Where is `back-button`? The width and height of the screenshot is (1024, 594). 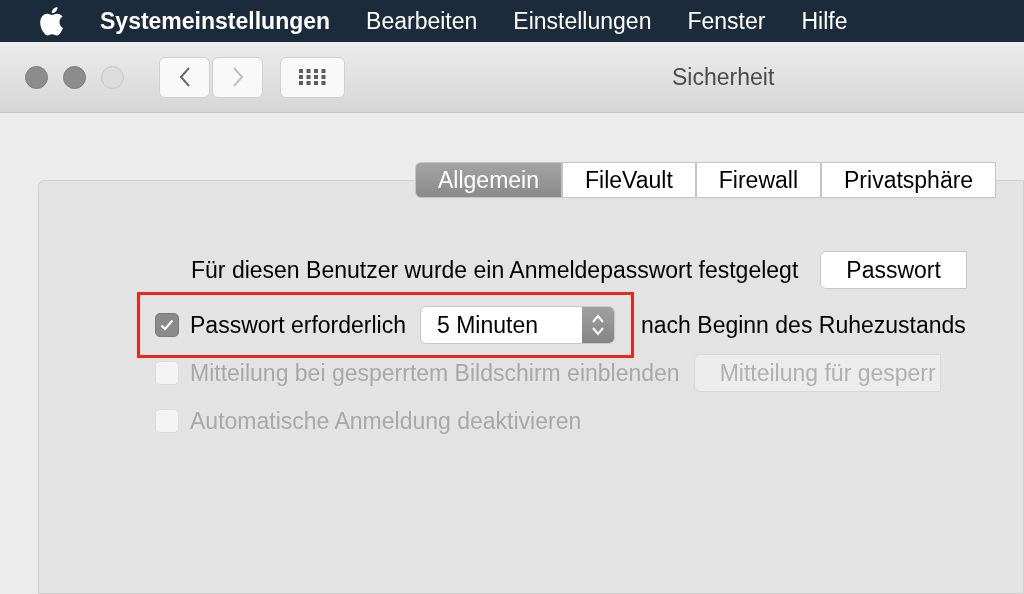
back-button is located at coordinates (184, 77).